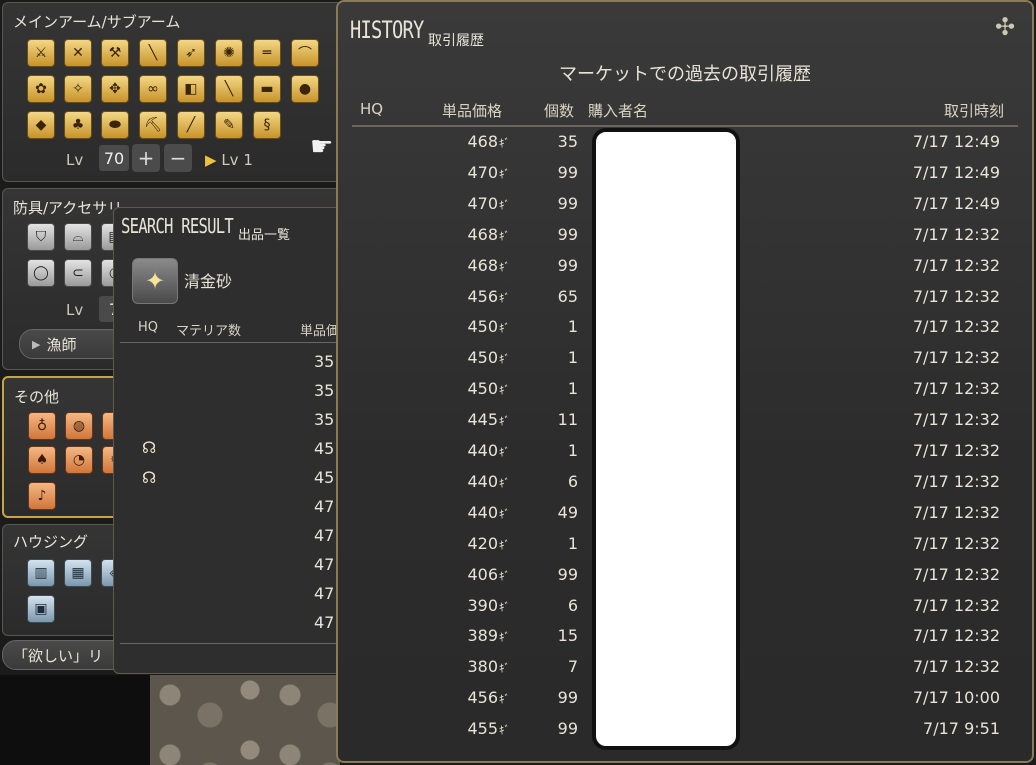  Describe the element at coordinates (567, 234) in the screenshot. I see `row-qty: 99` at that location.